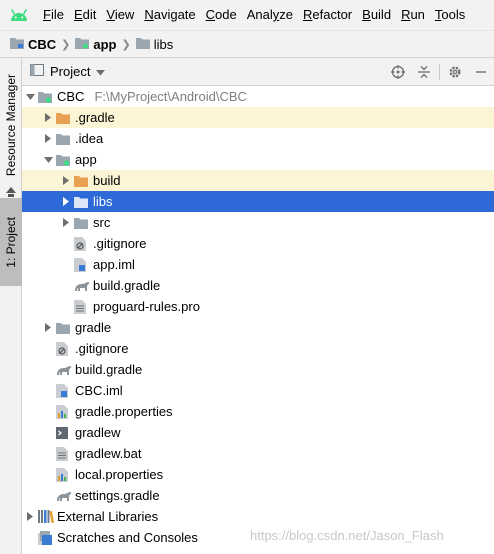  Describe the element at coordinates (258, 495) in the screenshot. I see `tree-row: settings.gradle` at that location.